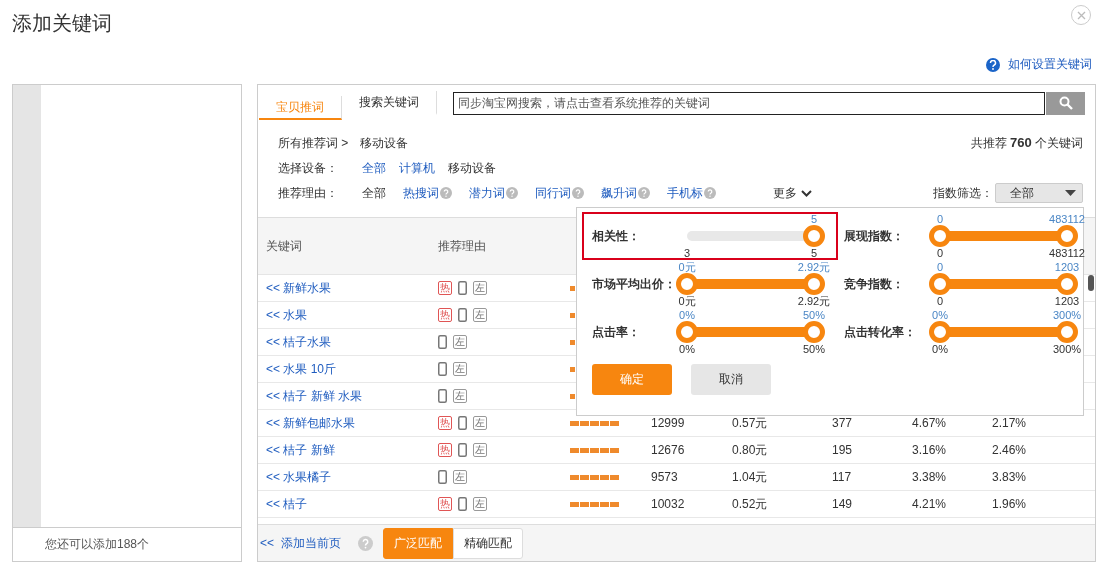 This screenshot has height=574, width=1104. What do you see at coordinates (843, 504) in the screenshot?
I see `table-cell-text: 149` at bounding box center [843, 504].